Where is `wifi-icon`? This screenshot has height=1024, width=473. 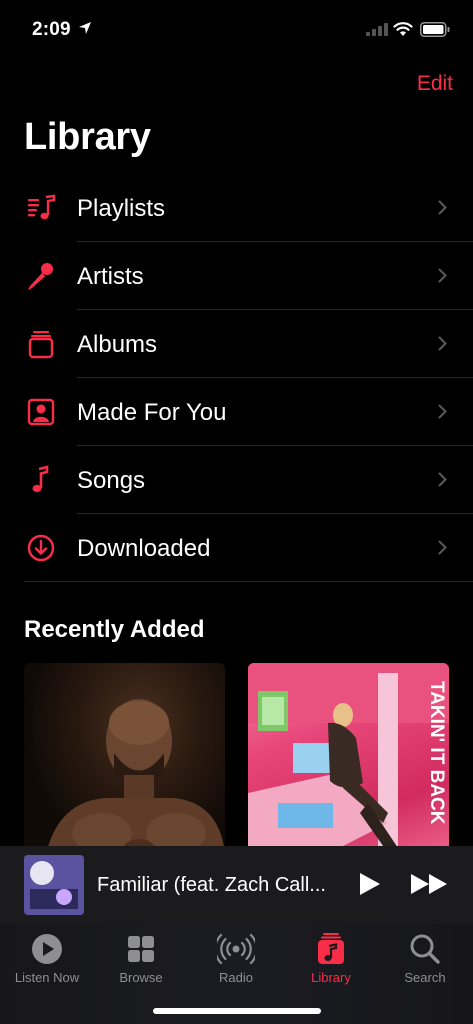
wifi-icon is located at coordinates (403, 29).